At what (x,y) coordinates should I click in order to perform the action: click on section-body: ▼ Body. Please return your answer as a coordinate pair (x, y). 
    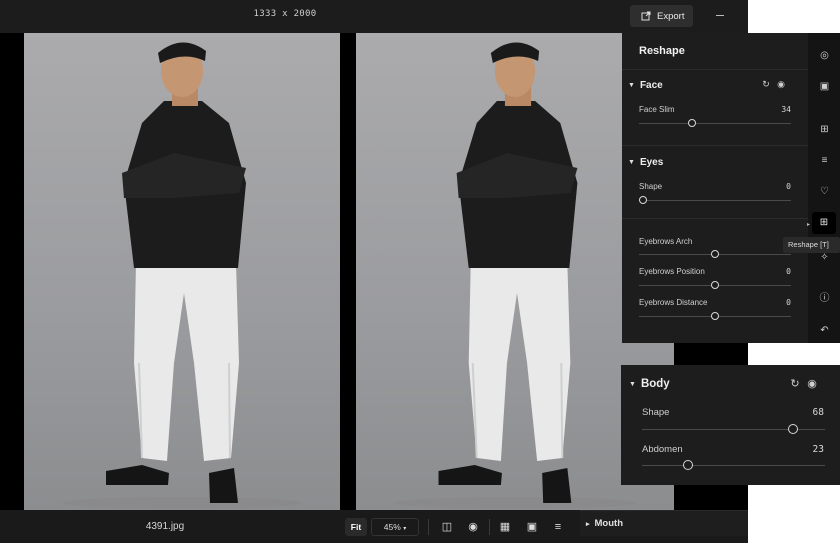
    Looking at the image, I should click on (649, 384).